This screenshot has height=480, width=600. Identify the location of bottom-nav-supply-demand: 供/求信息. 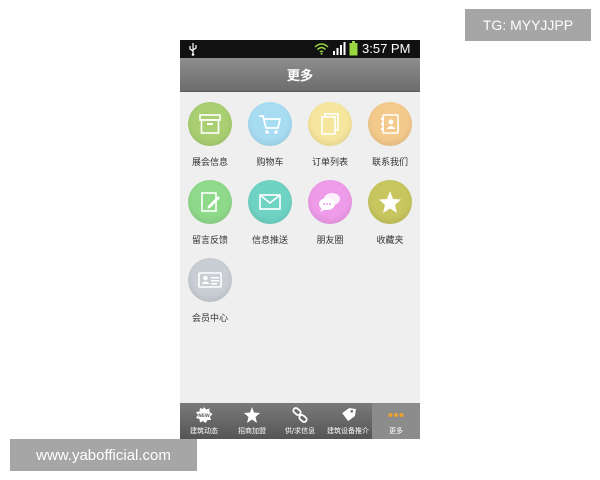
(300, 421).